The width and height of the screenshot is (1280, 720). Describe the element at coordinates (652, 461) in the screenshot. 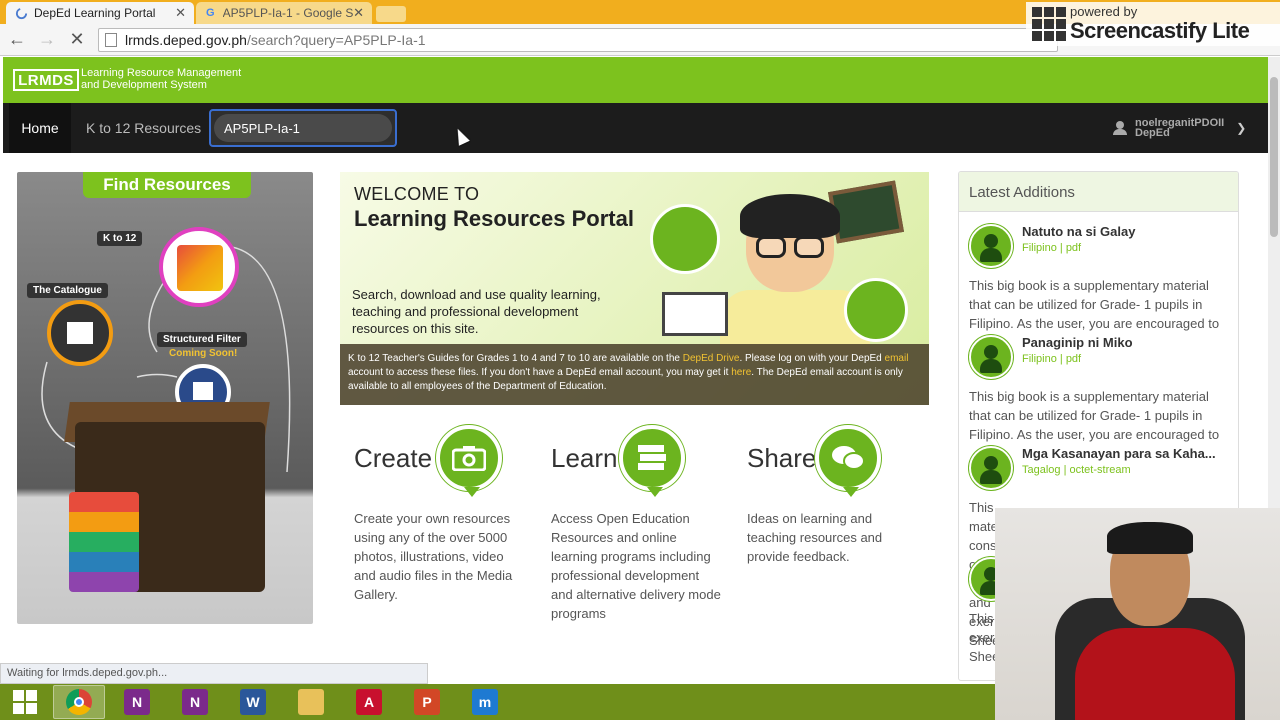

I see `books-stack-icon` at that location.